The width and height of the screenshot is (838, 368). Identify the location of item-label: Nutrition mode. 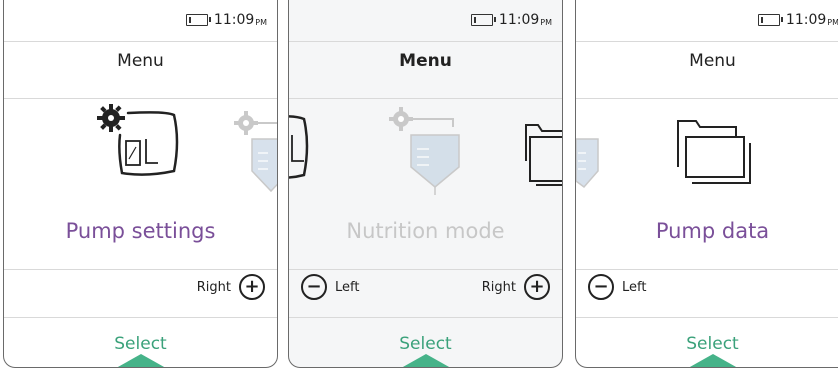
(425, 231).